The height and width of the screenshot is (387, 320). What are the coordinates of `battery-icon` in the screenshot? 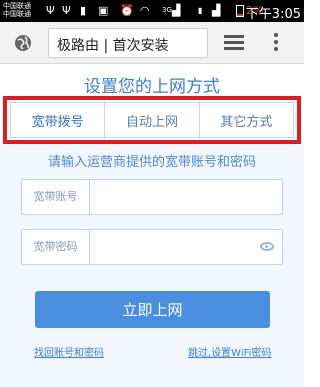 It's located at (240, 11).